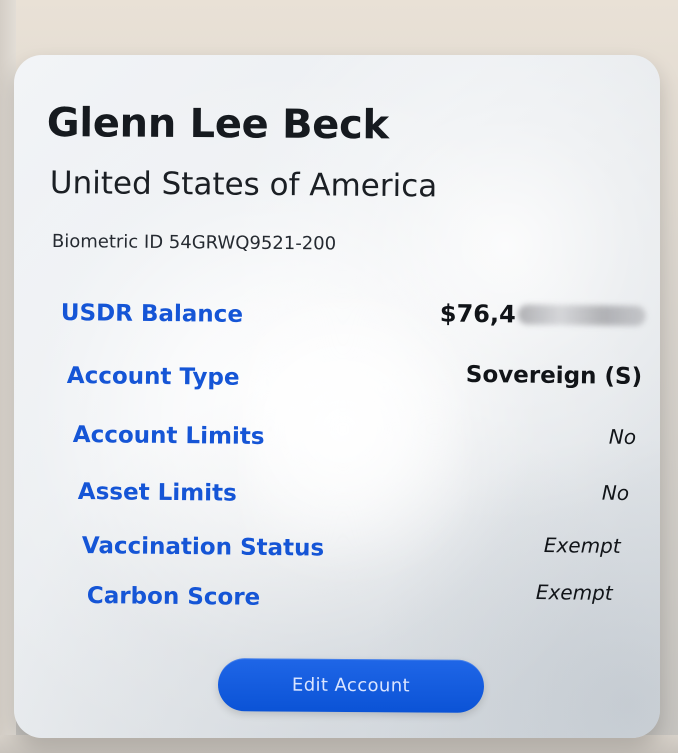  Describe the element at coordinates (622, 436) in the screenshot. I see `account-limits-value: No` at that location.